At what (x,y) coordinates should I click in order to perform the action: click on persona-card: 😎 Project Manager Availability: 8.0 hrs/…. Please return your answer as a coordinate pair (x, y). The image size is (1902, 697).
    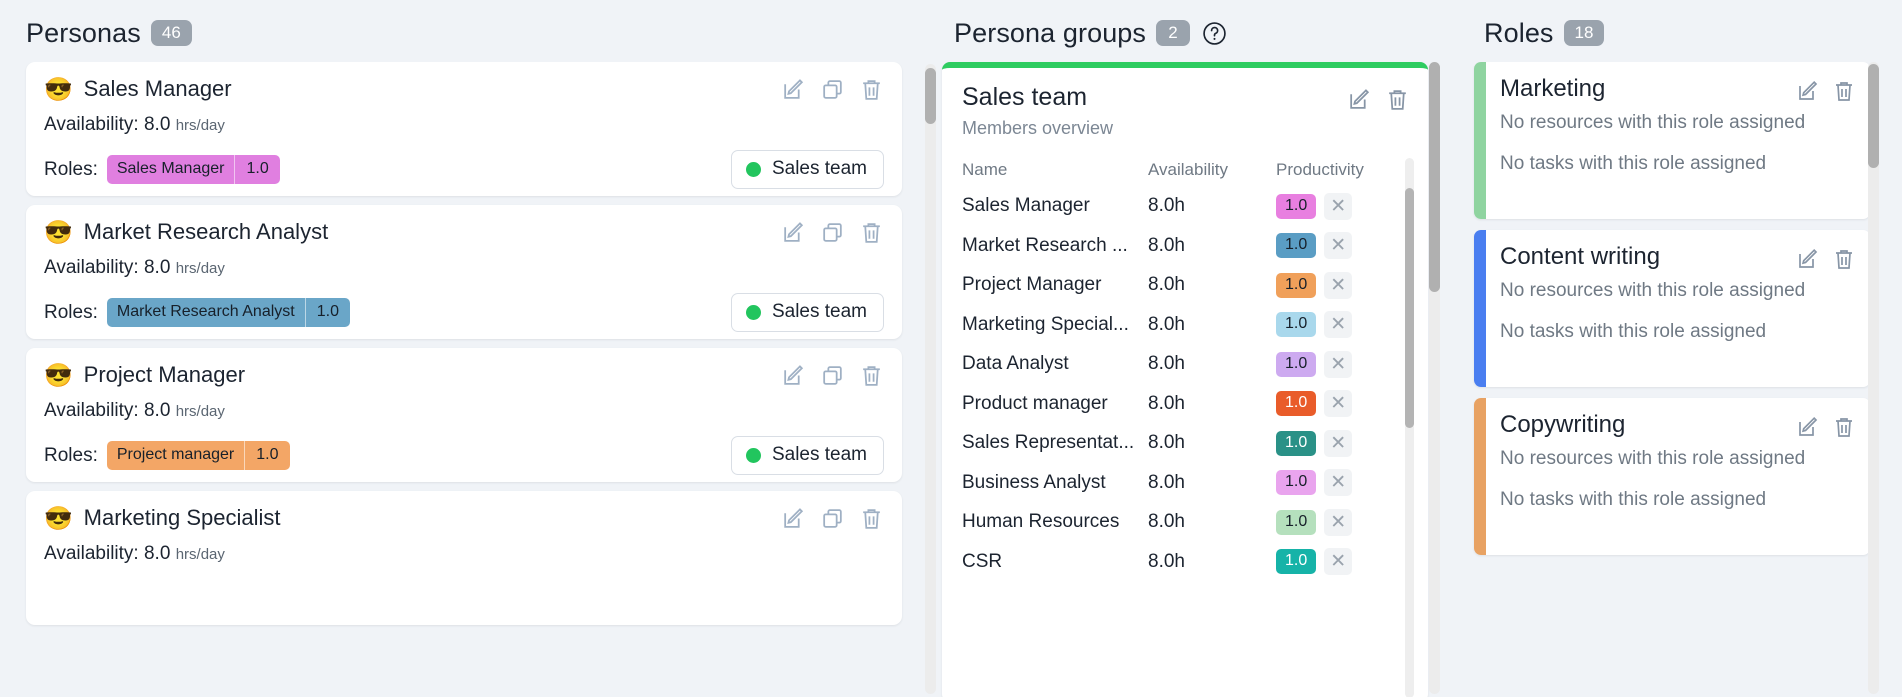
    Looking at the image, I should click on (464, 415).